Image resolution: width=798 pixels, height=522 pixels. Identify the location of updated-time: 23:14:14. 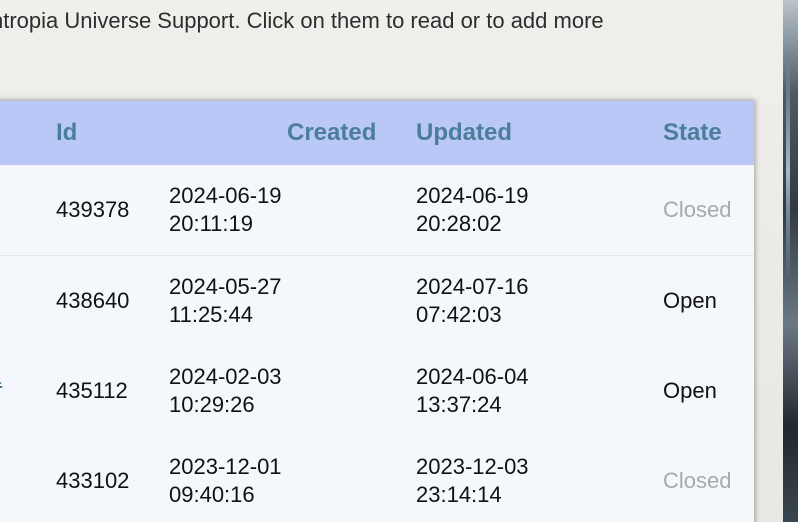
(459, 494).